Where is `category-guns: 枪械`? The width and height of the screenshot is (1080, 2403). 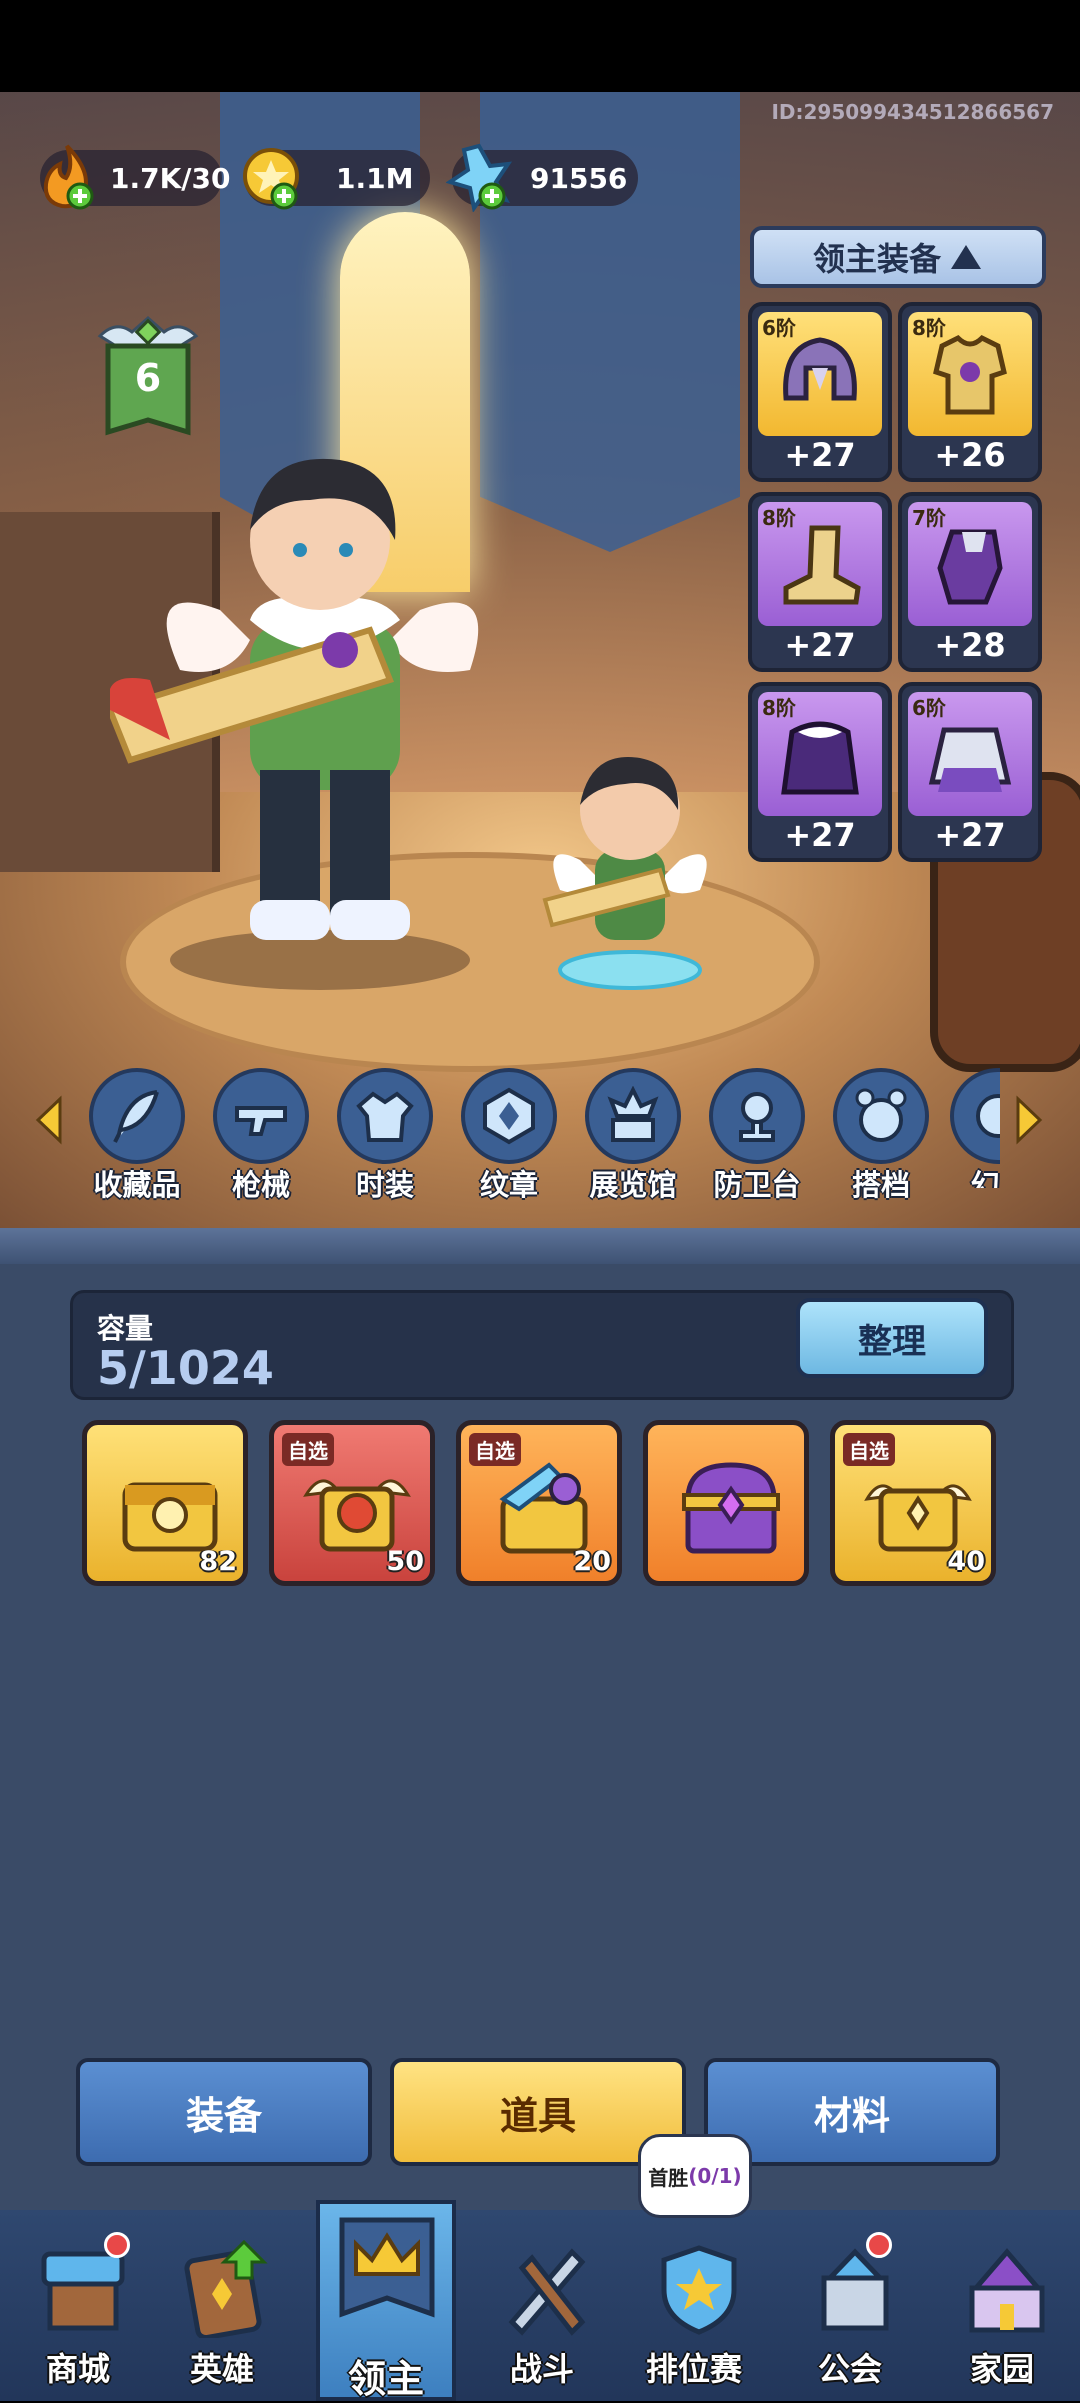 category-guns: 枪械 is located at coordinates (261, 1135).